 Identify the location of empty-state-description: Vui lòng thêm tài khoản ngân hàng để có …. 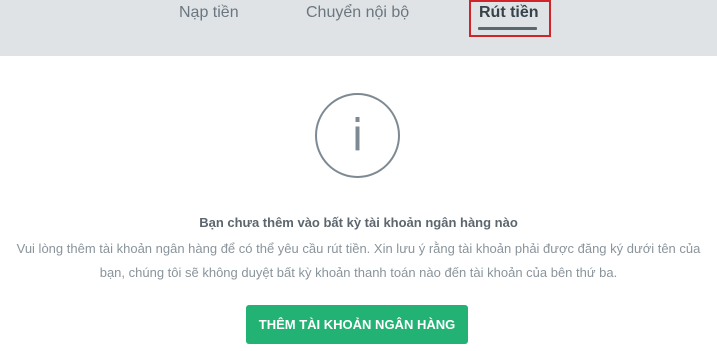
(358, 261).